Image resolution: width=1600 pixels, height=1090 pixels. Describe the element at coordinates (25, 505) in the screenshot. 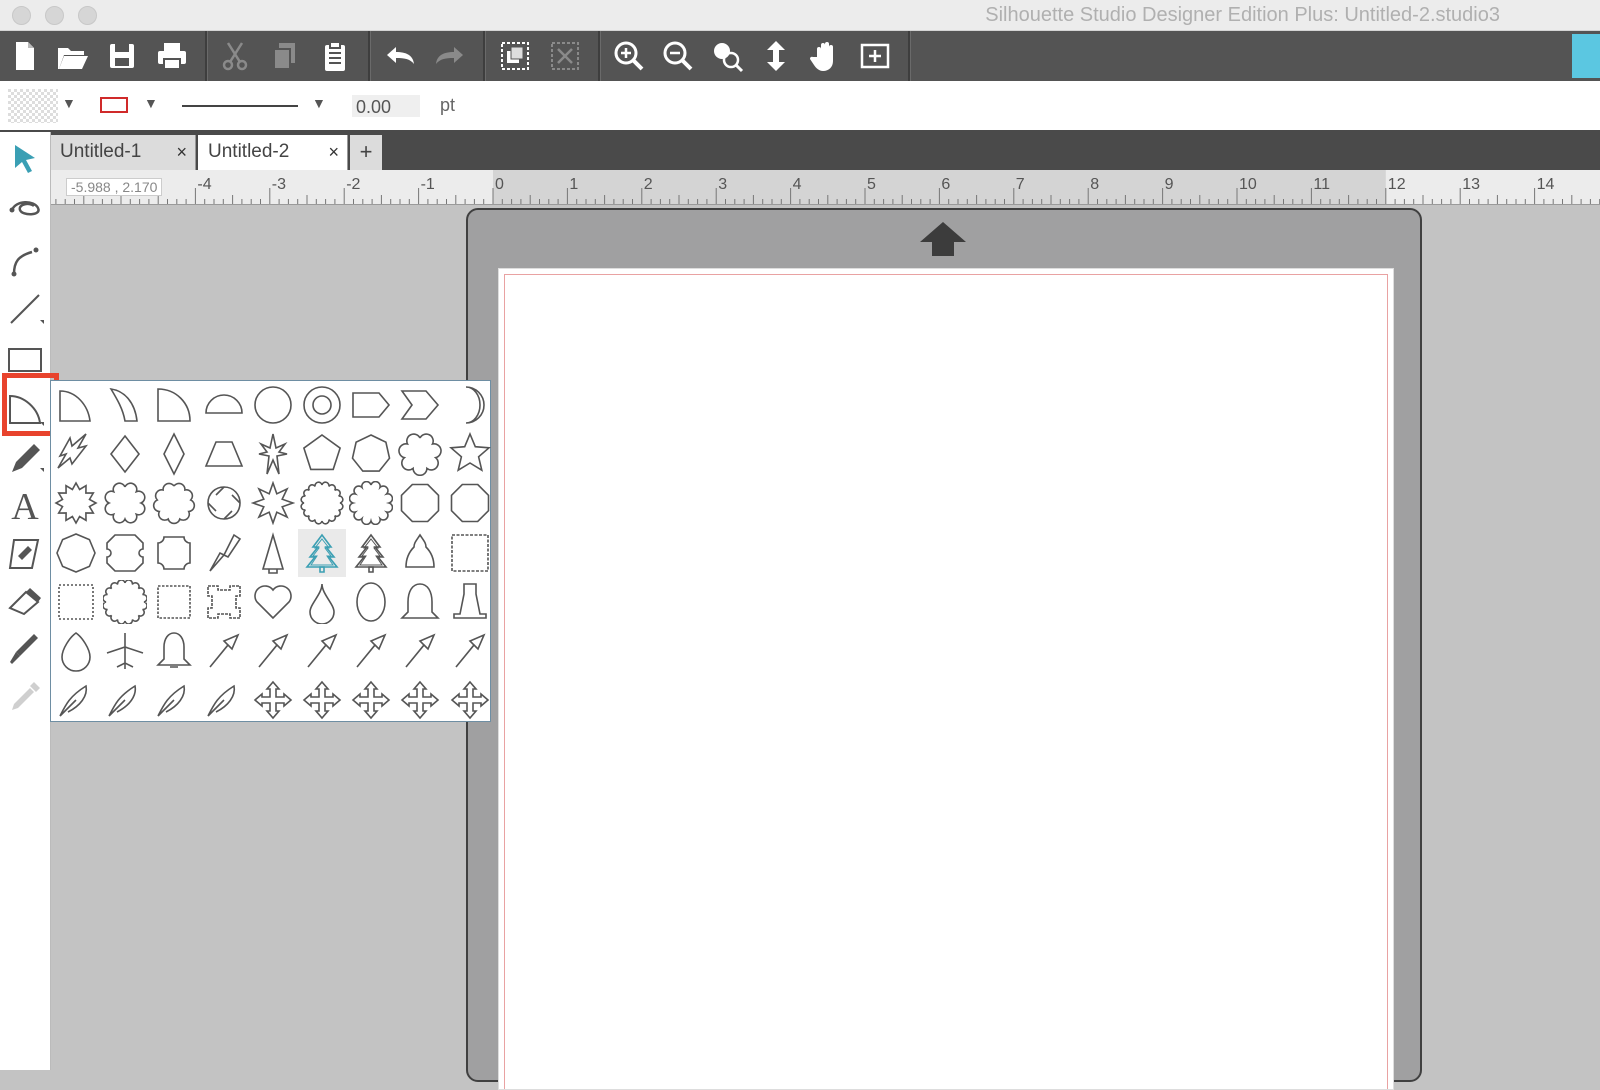

I see `text-tool-icon: A` at that location.